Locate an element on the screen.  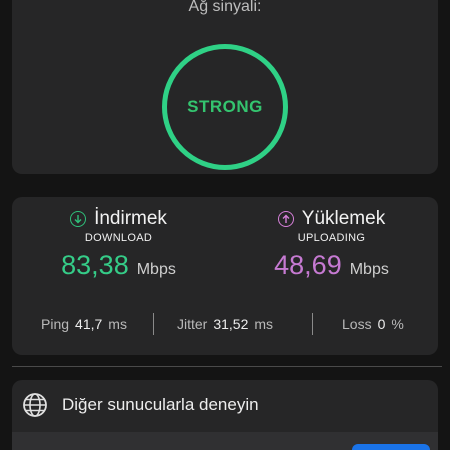
signal-label: Ağ sinyali: is located at coordinates (225, 7).